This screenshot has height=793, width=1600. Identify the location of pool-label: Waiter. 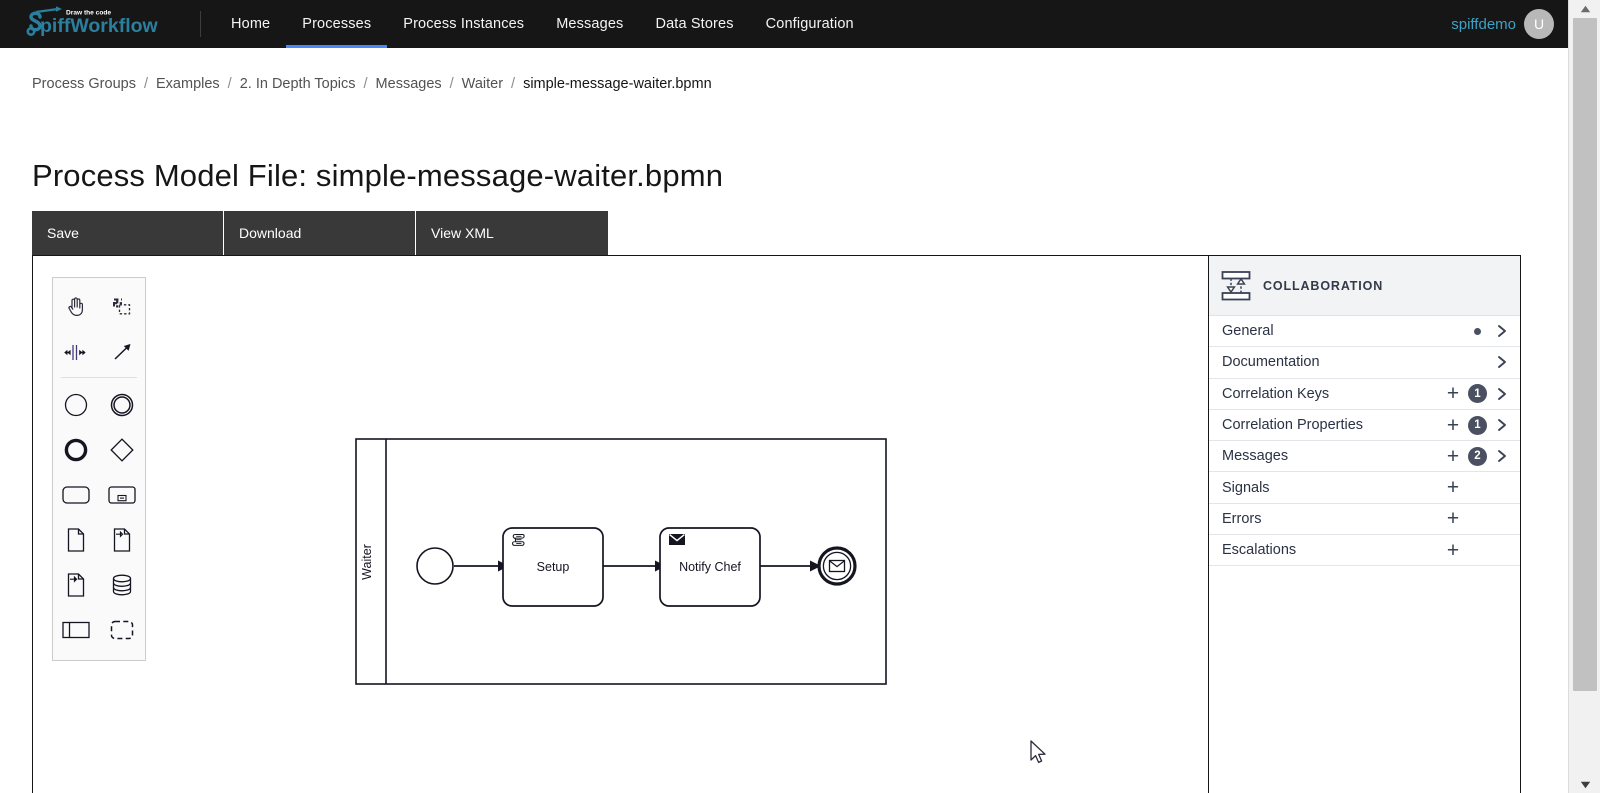
(367, 562).